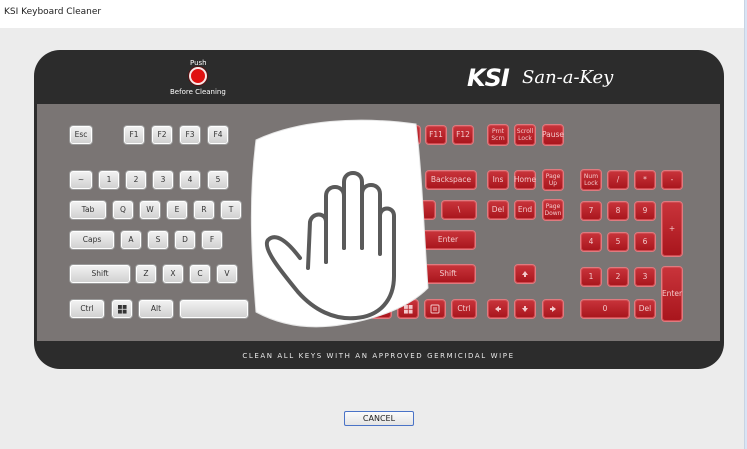 The image size is (747, 449). Describe the element at coordinates (150, 210) in the screenshot. I see `key-w: W` at that location.